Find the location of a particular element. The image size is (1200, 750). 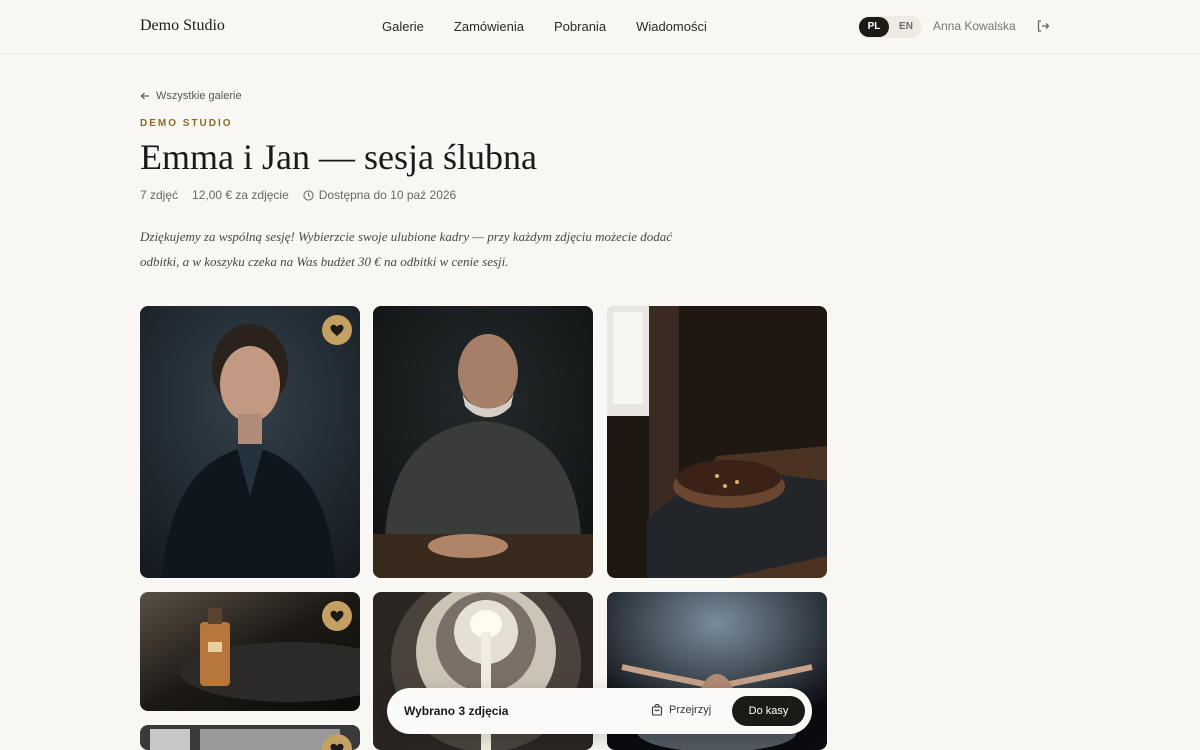

back-link-label: Wszystkie galerie is located at coordinates (199, 96).